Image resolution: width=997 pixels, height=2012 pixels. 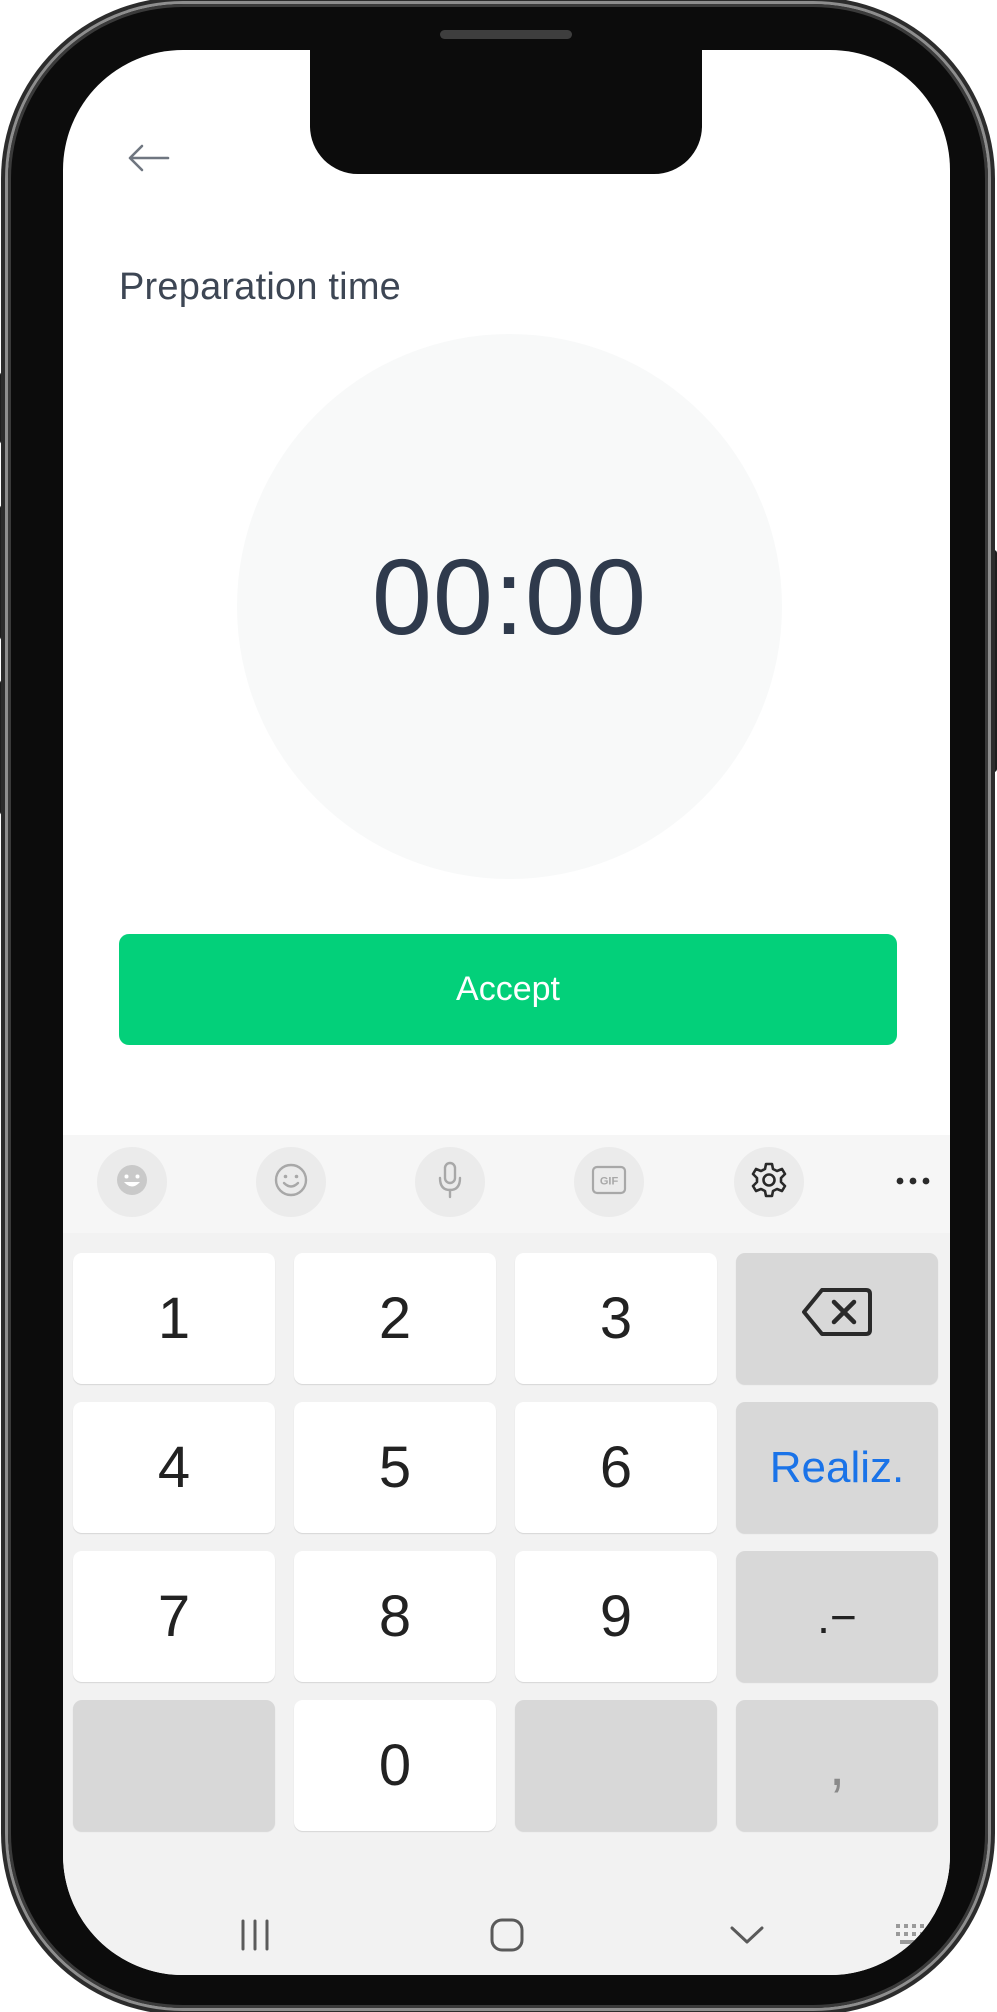 What do you see at coordinates (506, 112) in the screenshot?
I see `notch` at bounding box center [506, 112].